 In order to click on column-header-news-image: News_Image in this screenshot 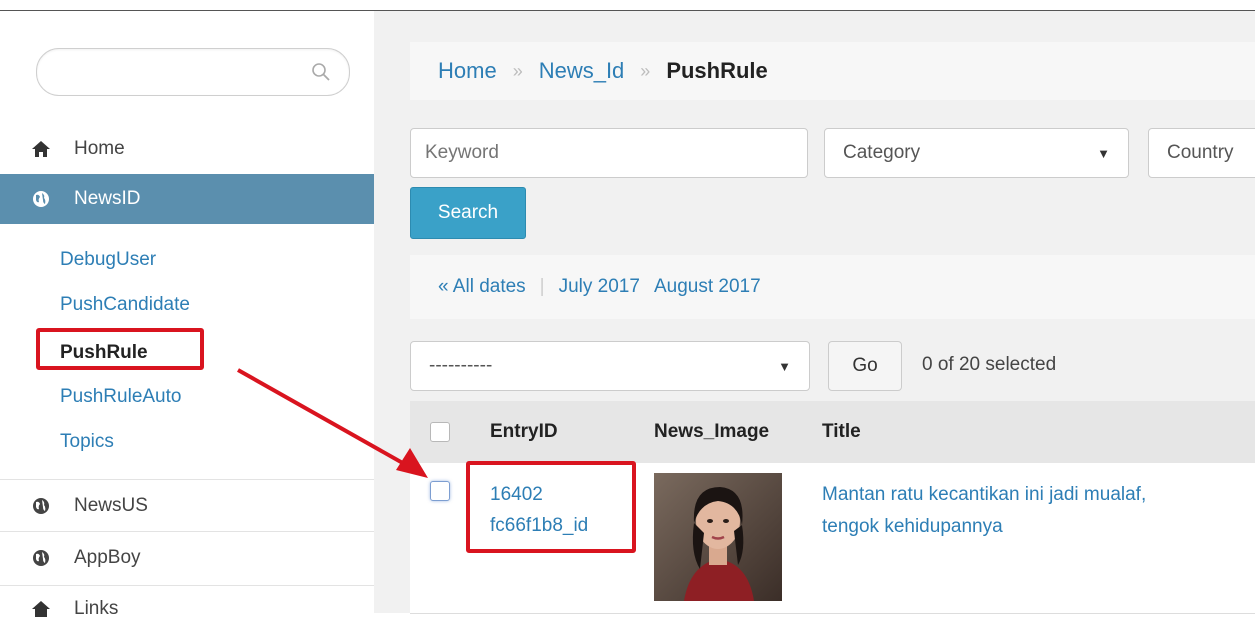, I will do `click(711, 432)`.